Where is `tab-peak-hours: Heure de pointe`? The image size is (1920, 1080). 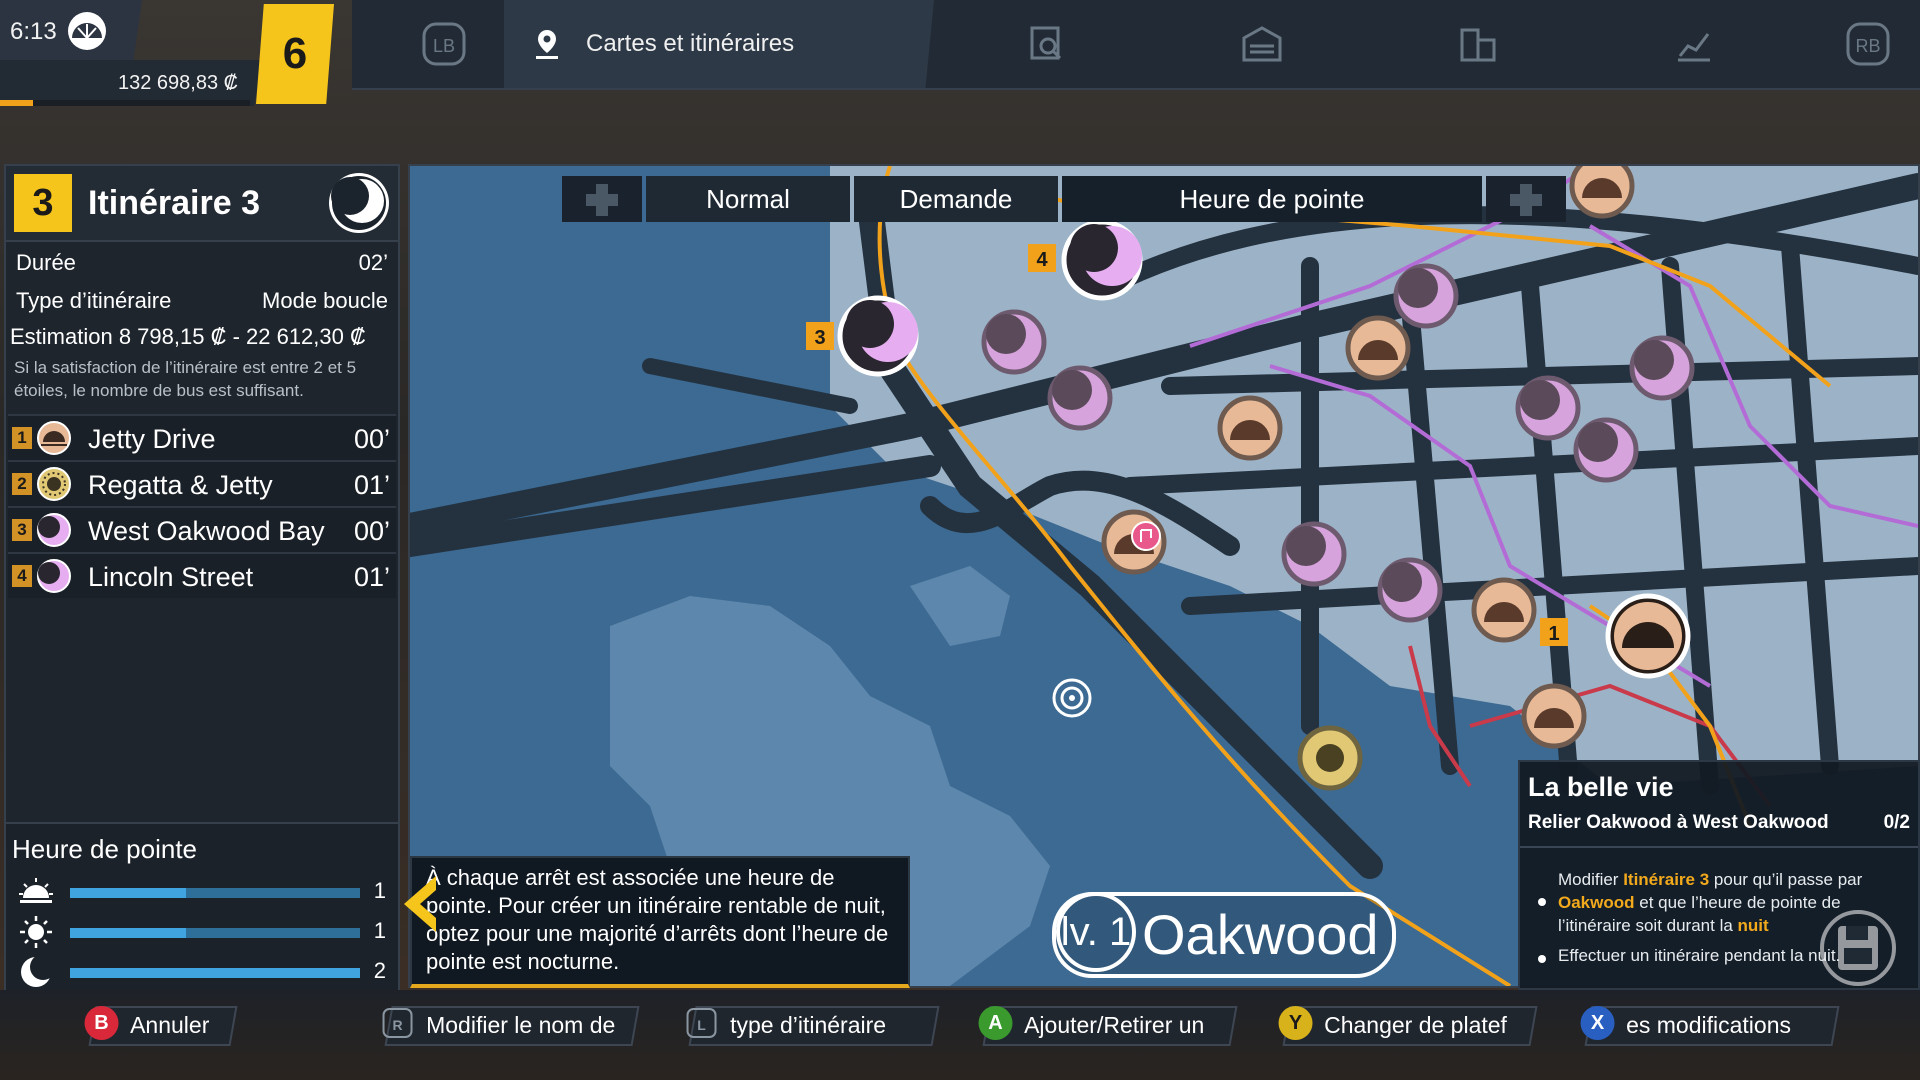
tab-peak-hours: Heure de pointe is located at coordinates (1272, 199).